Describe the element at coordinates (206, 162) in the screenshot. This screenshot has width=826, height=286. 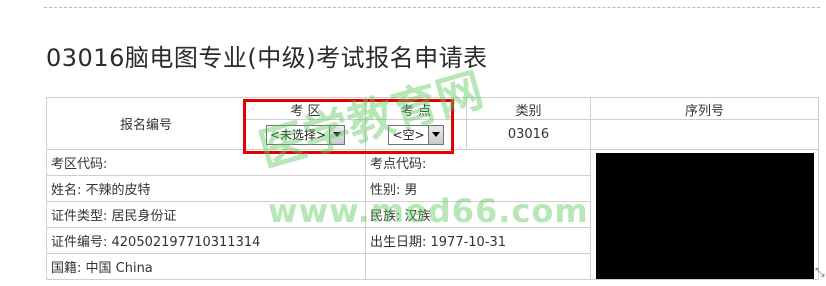
I see `exam-area-code-field: 考区代码:` at that location.